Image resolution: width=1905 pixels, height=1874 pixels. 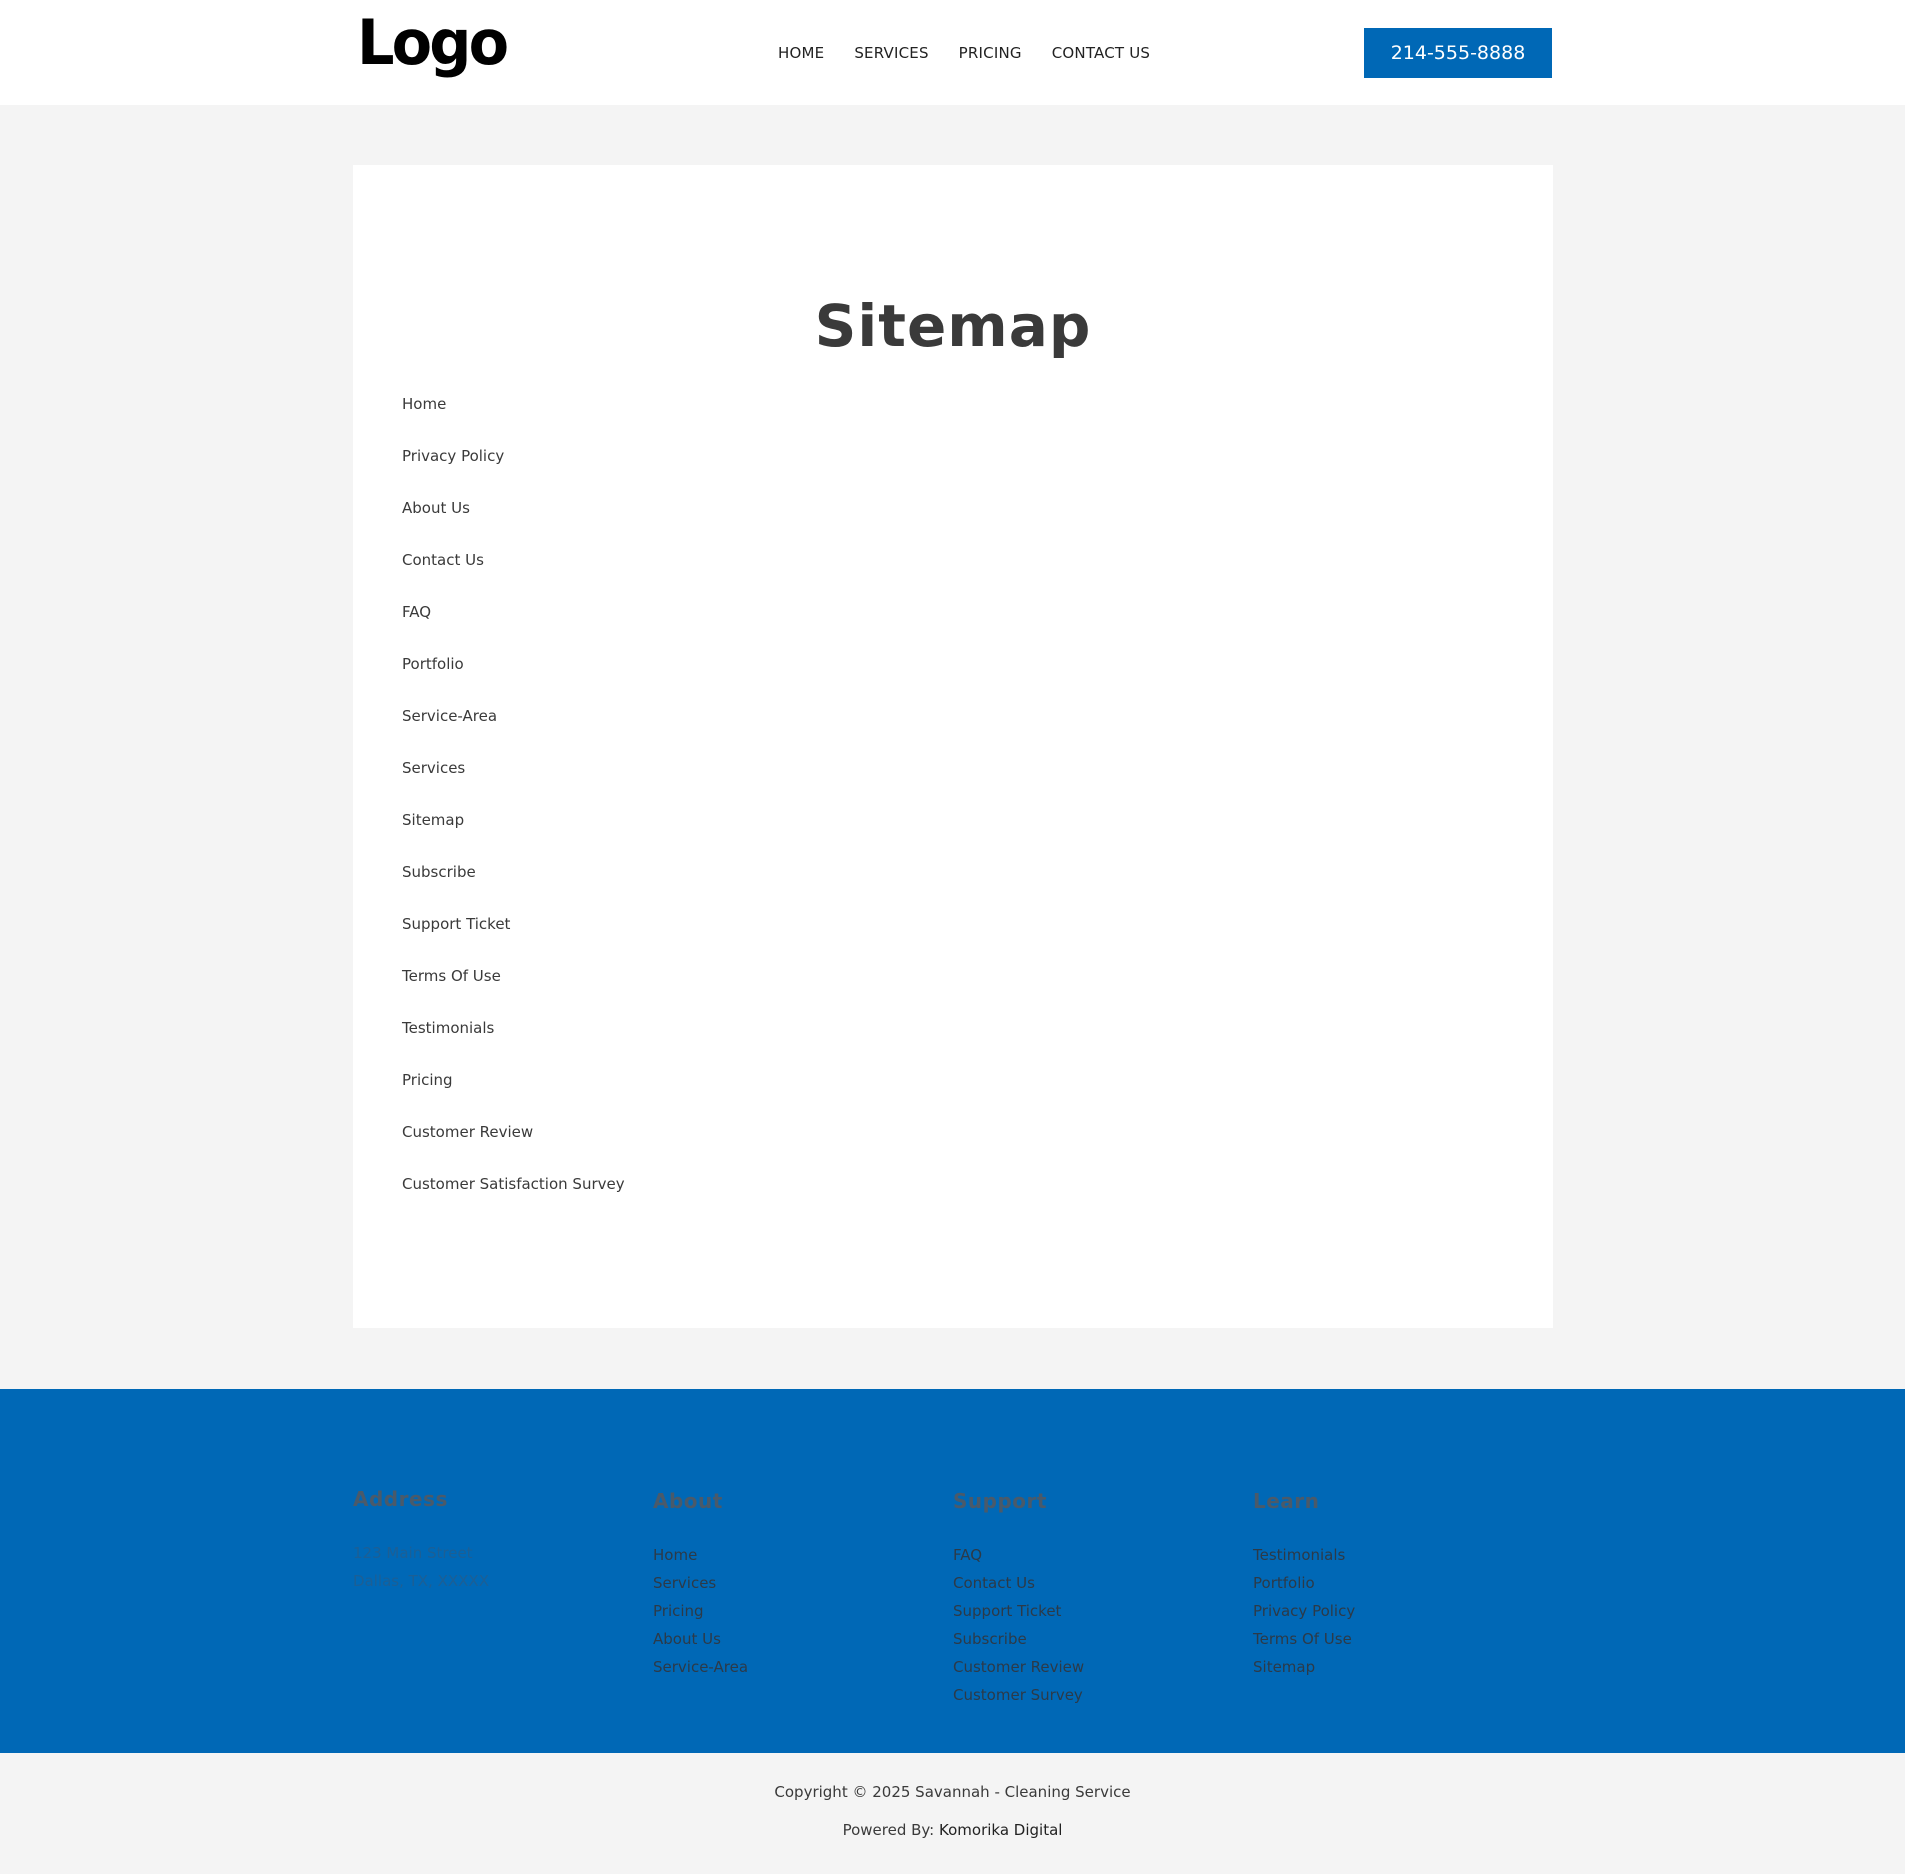 What do you see at coordinates (433, 768) in the screenshot?
I see `sitemap-link-services: Services` at bounding box center [433, 768].